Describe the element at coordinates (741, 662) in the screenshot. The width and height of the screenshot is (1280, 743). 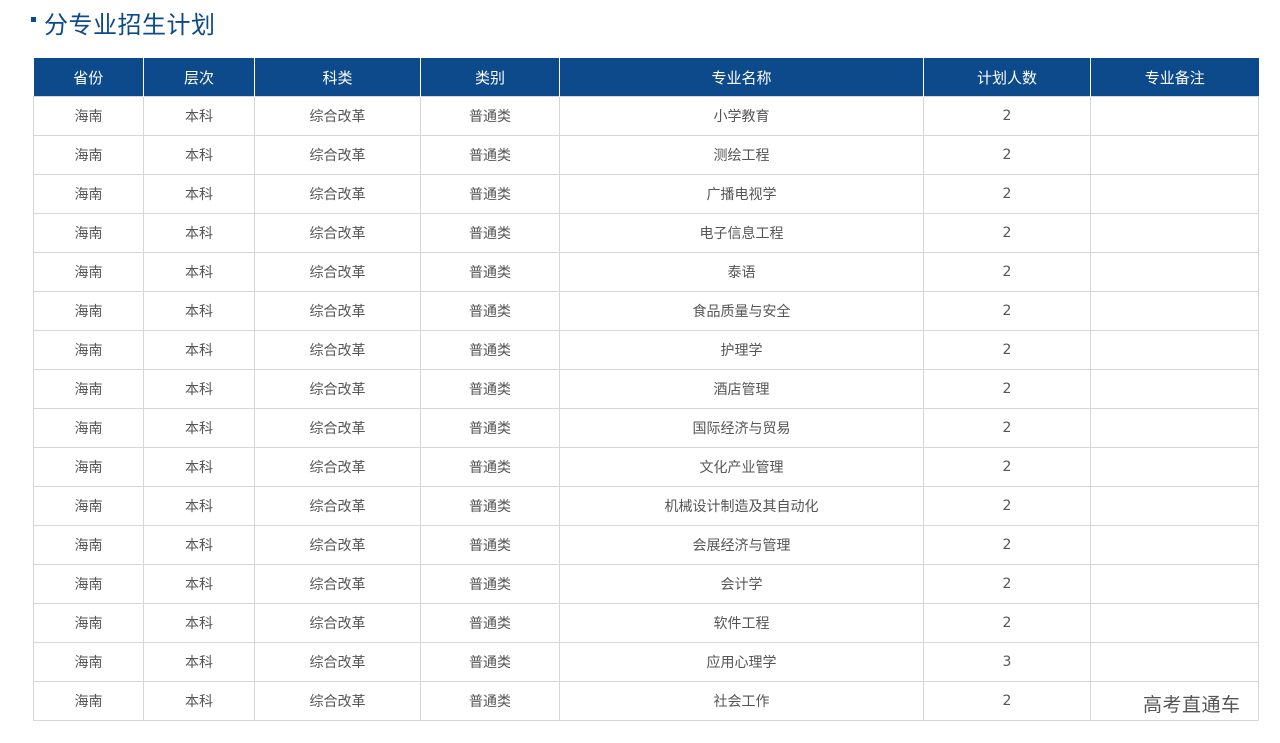
I see `major-name-cell: 应用心理学` at that location.